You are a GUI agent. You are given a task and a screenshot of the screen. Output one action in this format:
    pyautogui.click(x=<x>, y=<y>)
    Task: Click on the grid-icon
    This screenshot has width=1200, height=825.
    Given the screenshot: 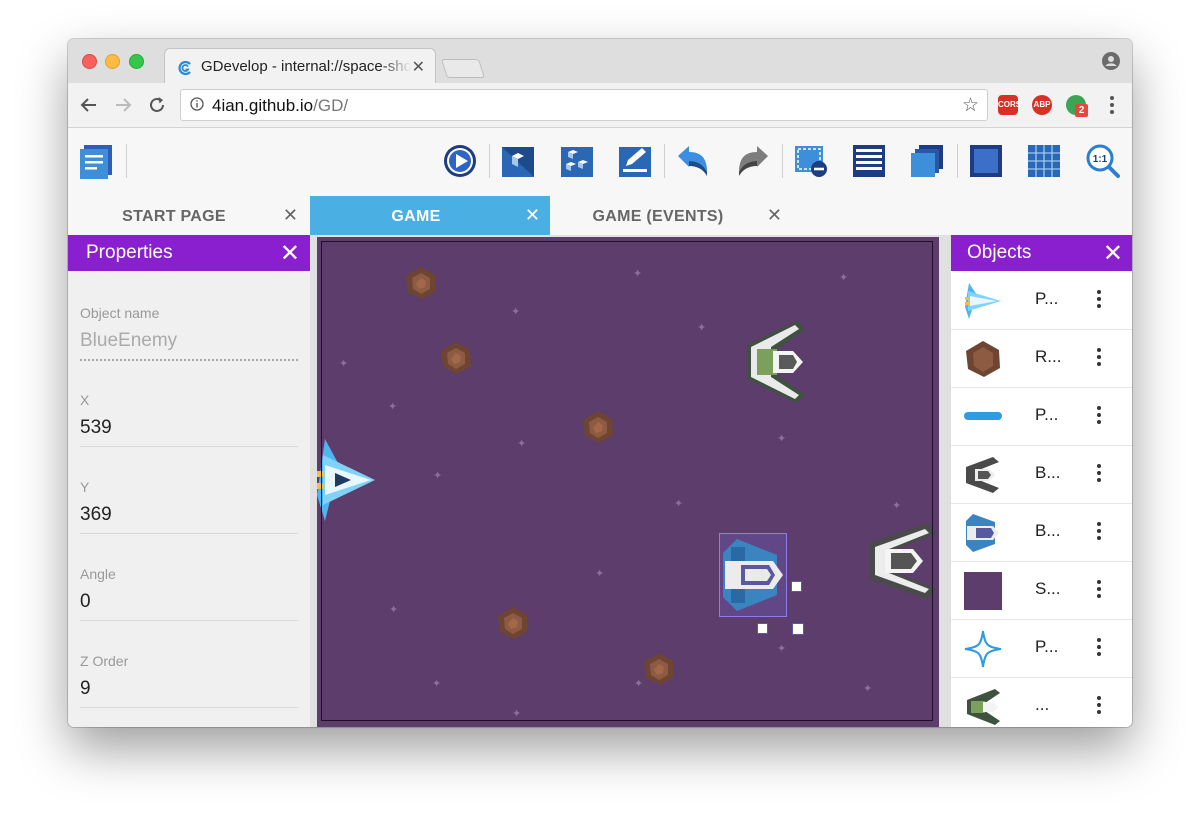 What is the action you would take?
    pyautogui.click(x=1044, y=161)
    